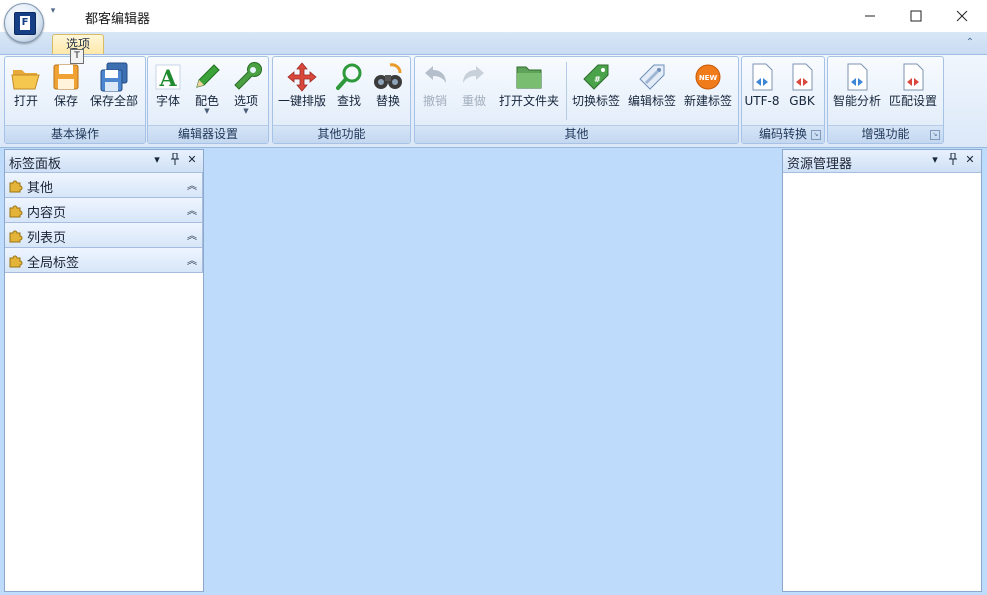 This screenshot has width=987, height=595. Describe the element at coordinates (857, 91) in the screenshot. I see `smart-analysis-button: 智能分析` at that location.